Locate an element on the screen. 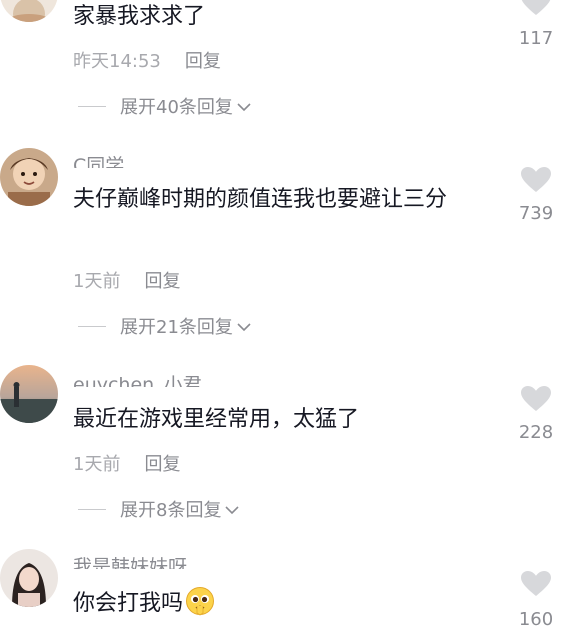  like-count: 117 is located at coordinates (536, 38).